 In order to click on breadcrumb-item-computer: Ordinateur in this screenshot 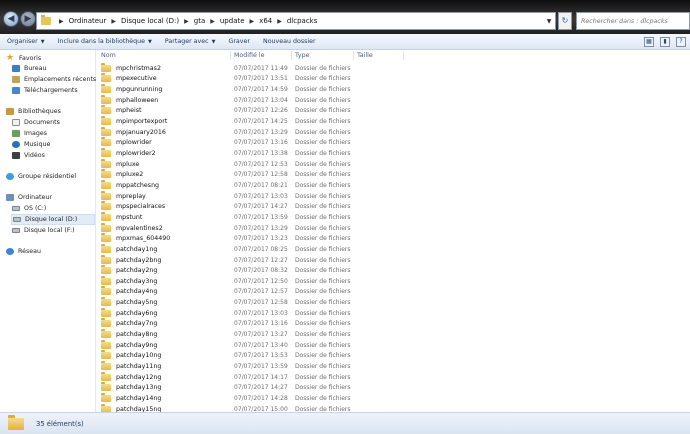, I will do `click(88, 21)`.